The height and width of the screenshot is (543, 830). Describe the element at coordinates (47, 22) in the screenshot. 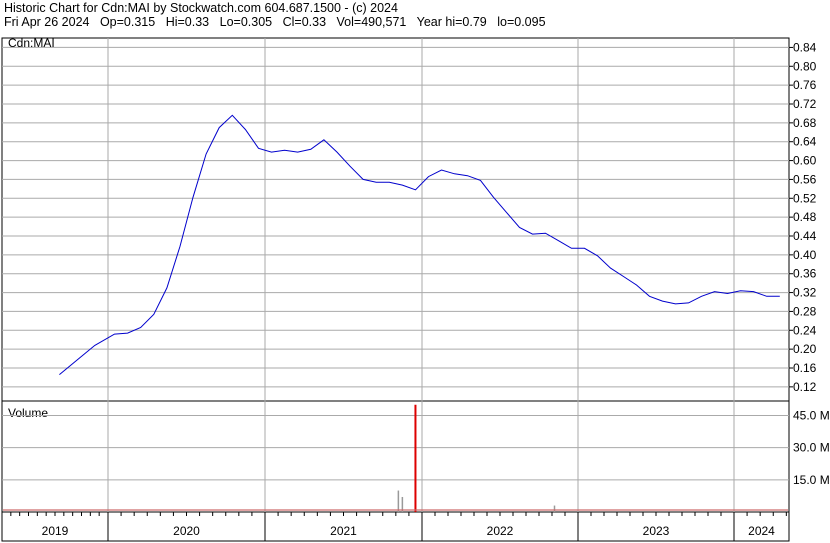

I see `quote-date: Fri Apr 26 2024` at that location.